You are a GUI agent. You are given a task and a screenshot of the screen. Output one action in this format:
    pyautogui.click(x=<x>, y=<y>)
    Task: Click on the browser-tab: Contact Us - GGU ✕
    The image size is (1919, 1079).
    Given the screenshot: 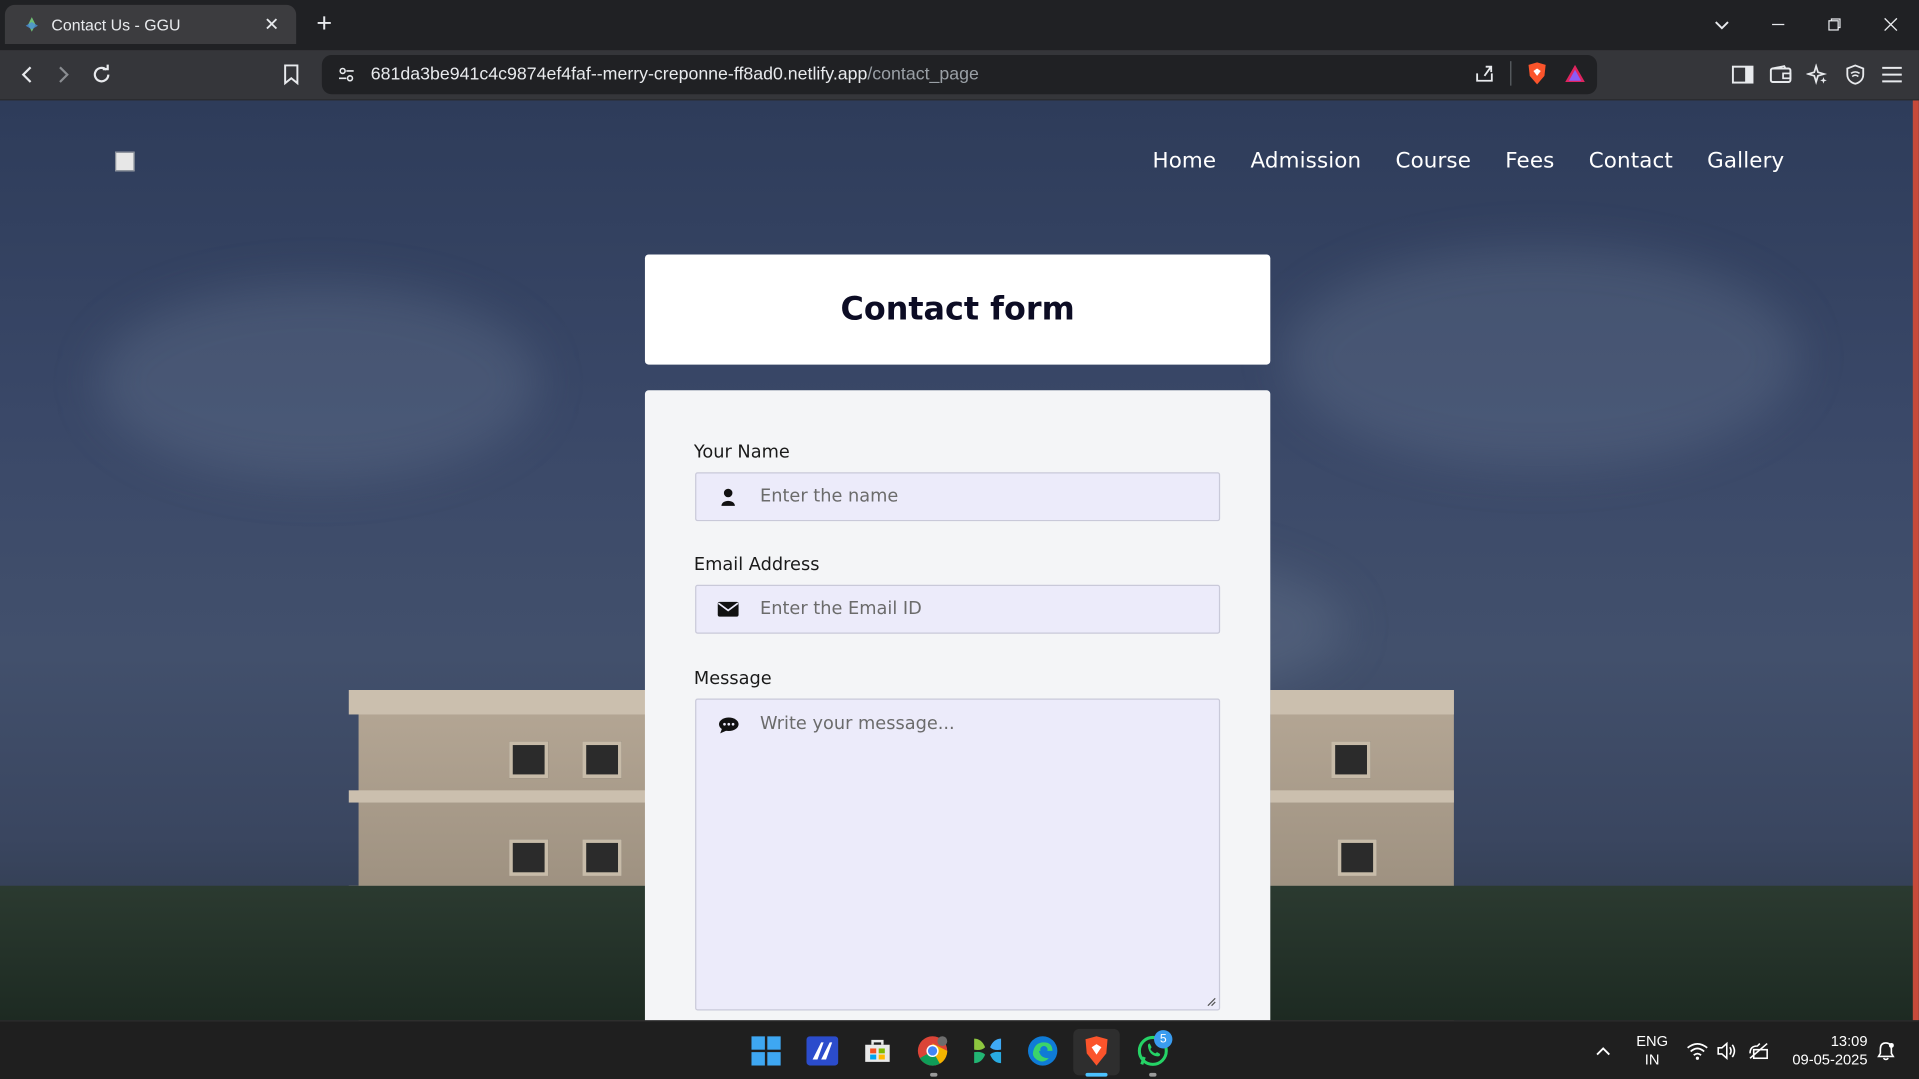 What is the action you would take?
    pyautogui.click(x=150, y=24)
    